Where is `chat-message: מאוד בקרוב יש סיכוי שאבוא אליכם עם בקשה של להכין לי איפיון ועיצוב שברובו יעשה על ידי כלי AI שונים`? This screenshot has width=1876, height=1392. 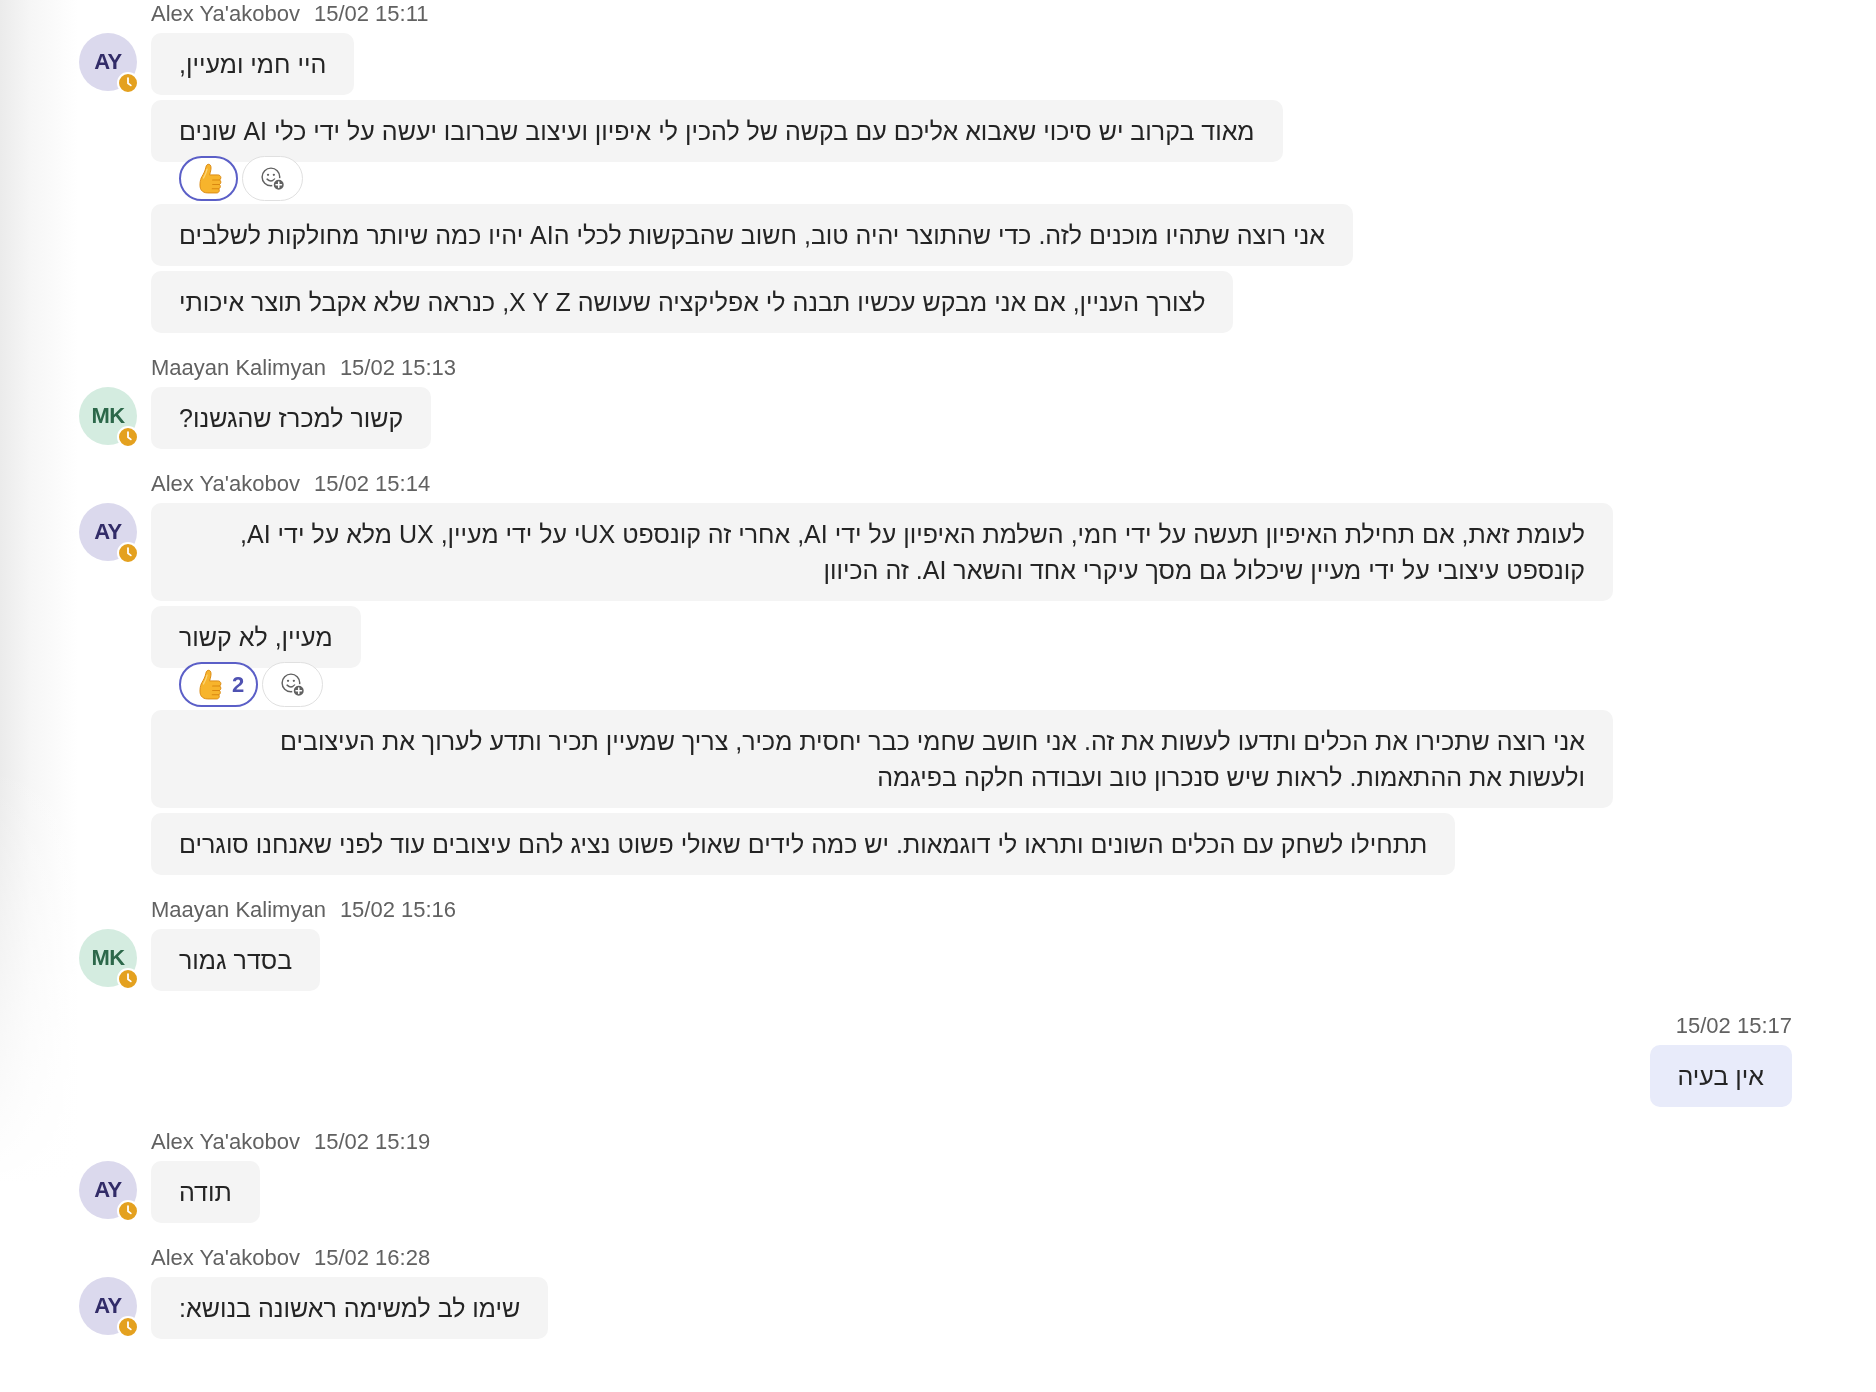 chat-message: מאוד בקרוב יש סיכוי שאבוא אליכם עם בקשה של להכין לי איפיון ועיצוב שברובו יעשה על ידי כלי AI שונים is located at coordinates (717, 131).